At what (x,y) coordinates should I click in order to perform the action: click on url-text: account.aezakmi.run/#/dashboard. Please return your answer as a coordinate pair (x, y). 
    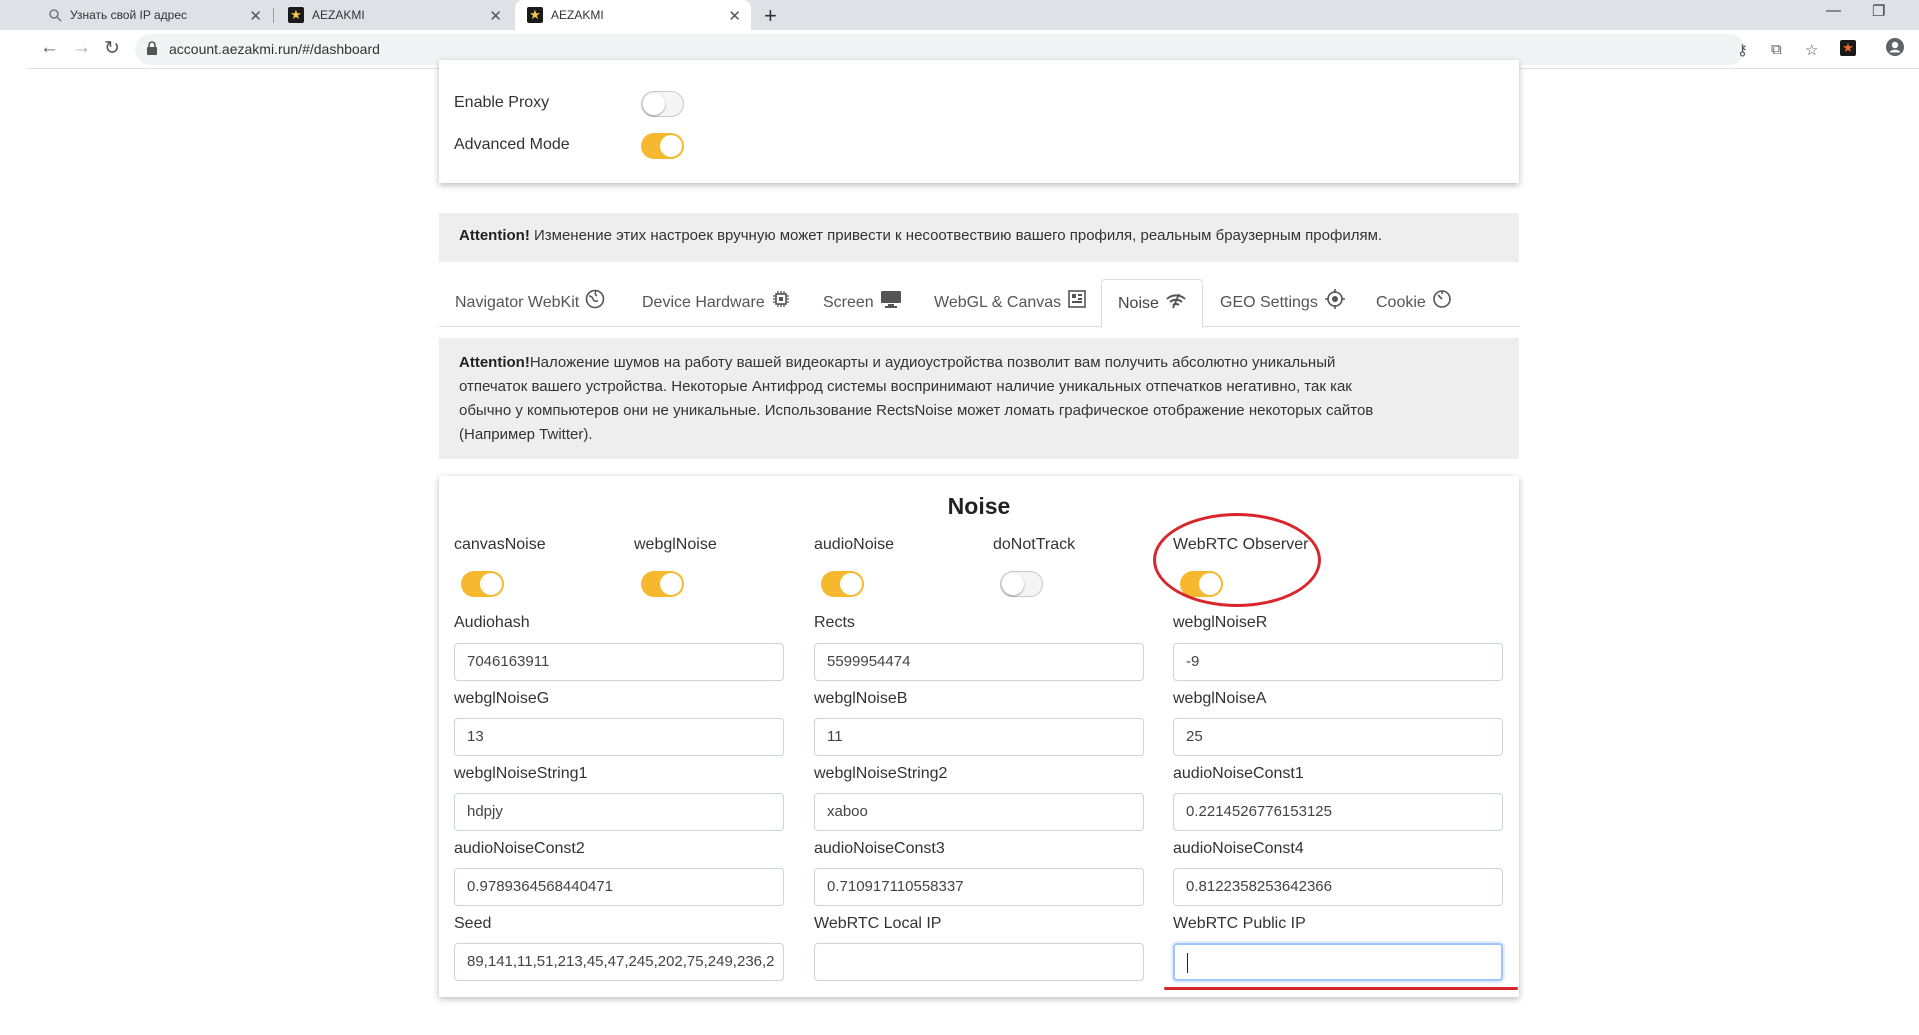
    Looking at the image, I should click on (274, 49).